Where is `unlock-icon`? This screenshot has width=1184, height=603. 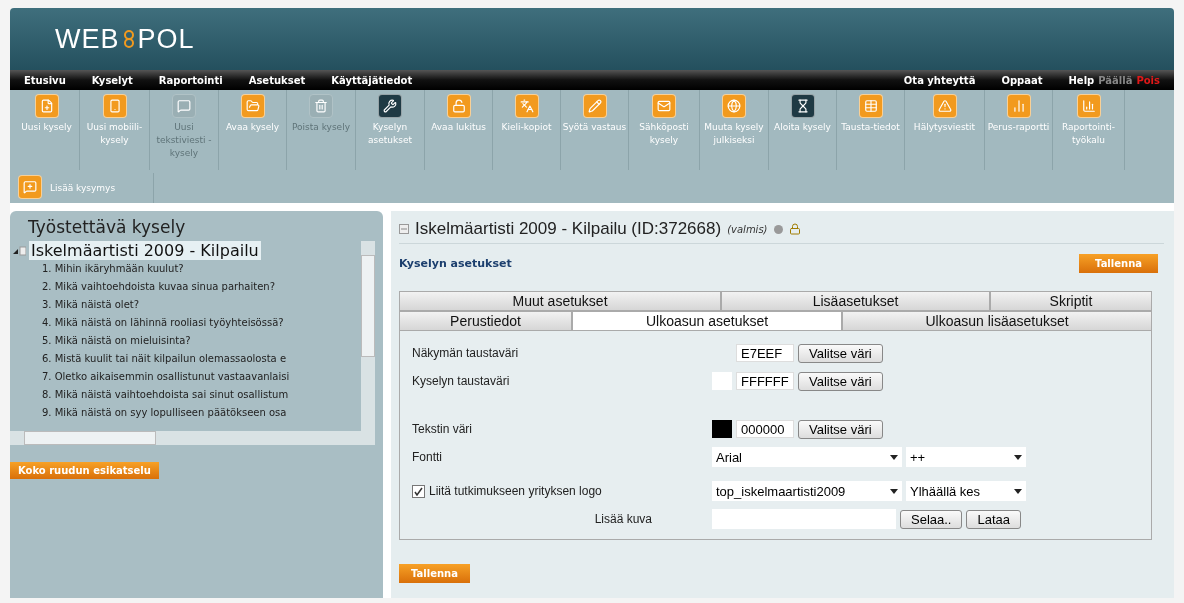 unlock-icon is located at coordinates (458, 106).